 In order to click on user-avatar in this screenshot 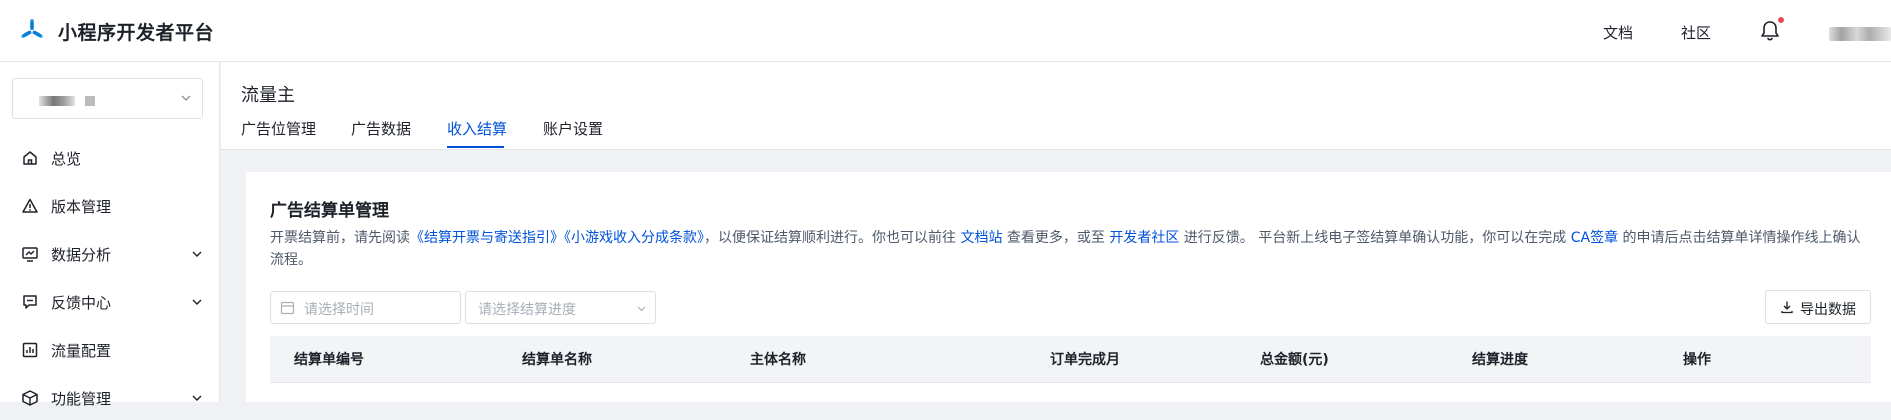, I will do `click(1860, 34)`.